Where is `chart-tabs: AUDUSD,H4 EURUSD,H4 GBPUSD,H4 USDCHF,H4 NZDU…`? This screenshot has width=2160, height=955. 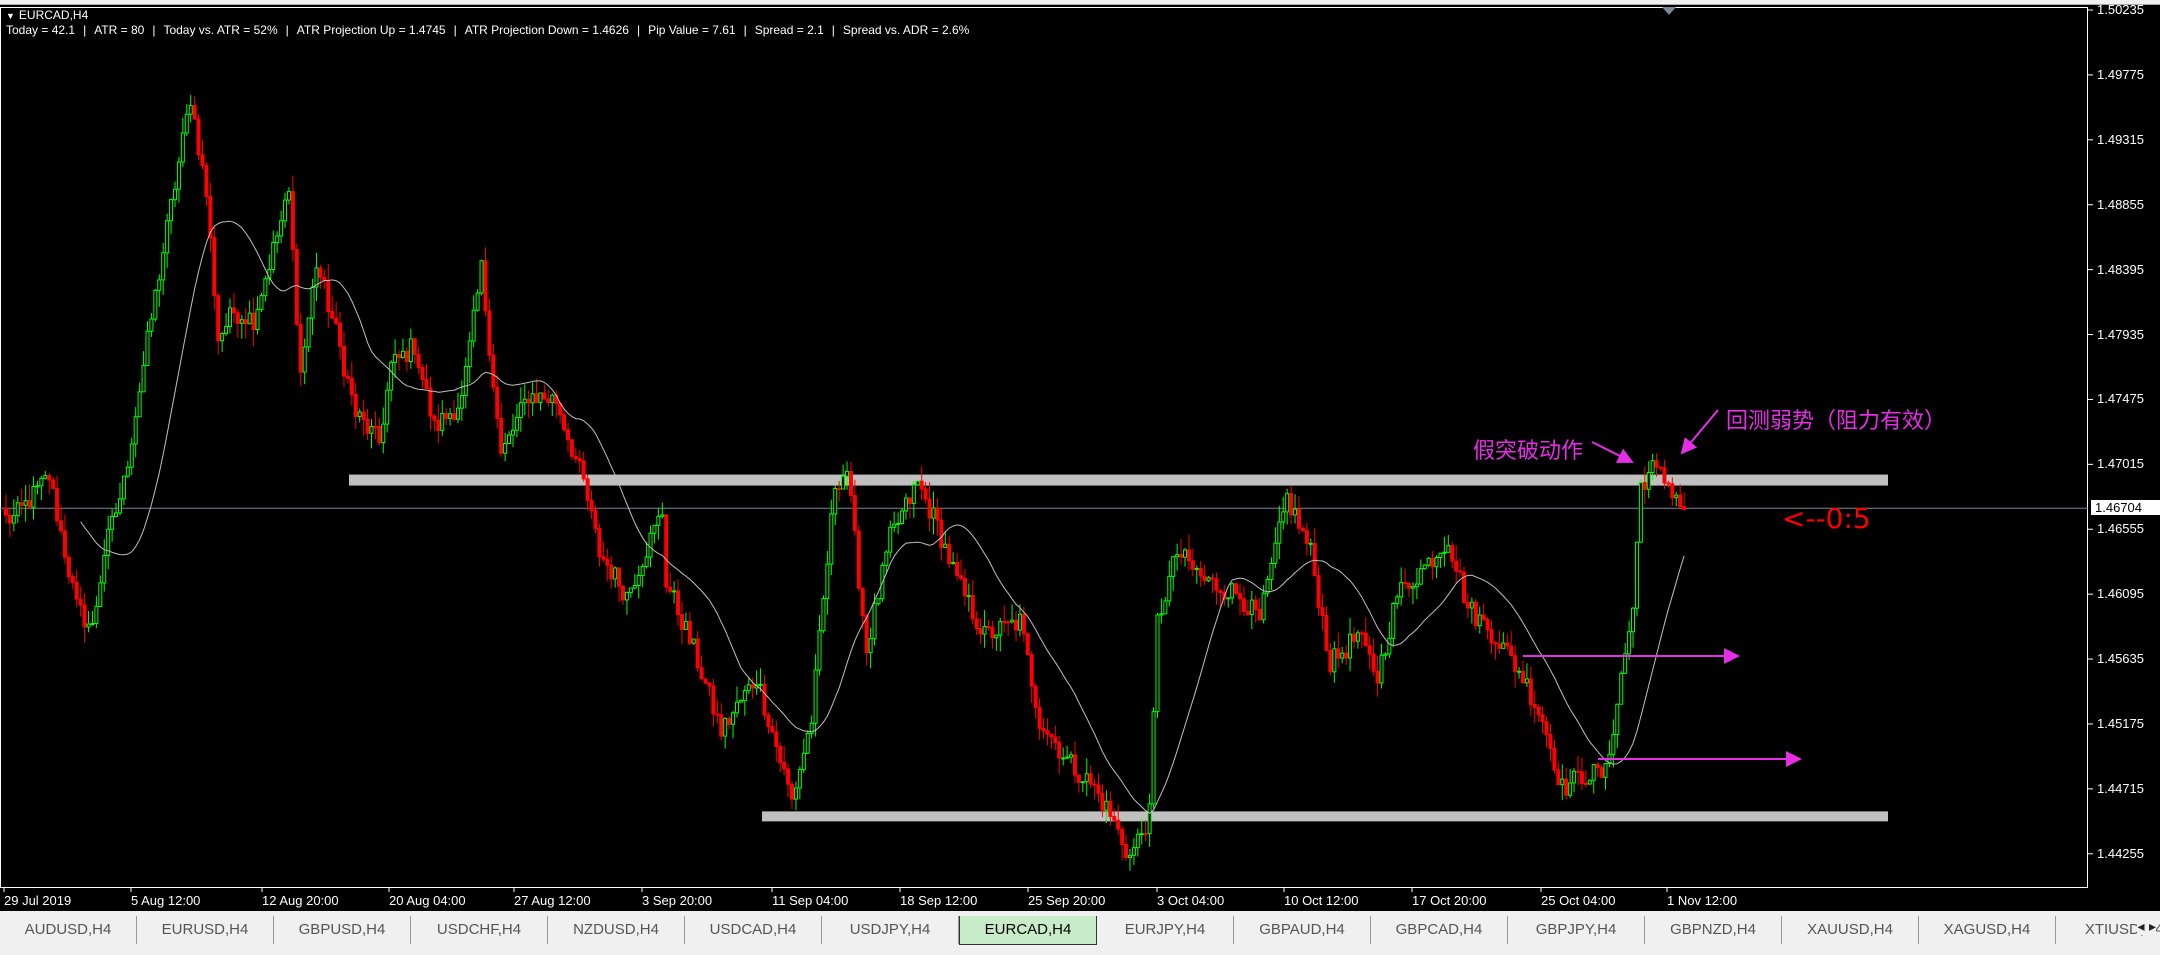 chart-tabs: AUDUSD,H4 EURUSD,H4 GBPUSD,H4 USDCHF,H4 NZDU… is located at coordinates (1080, 931).